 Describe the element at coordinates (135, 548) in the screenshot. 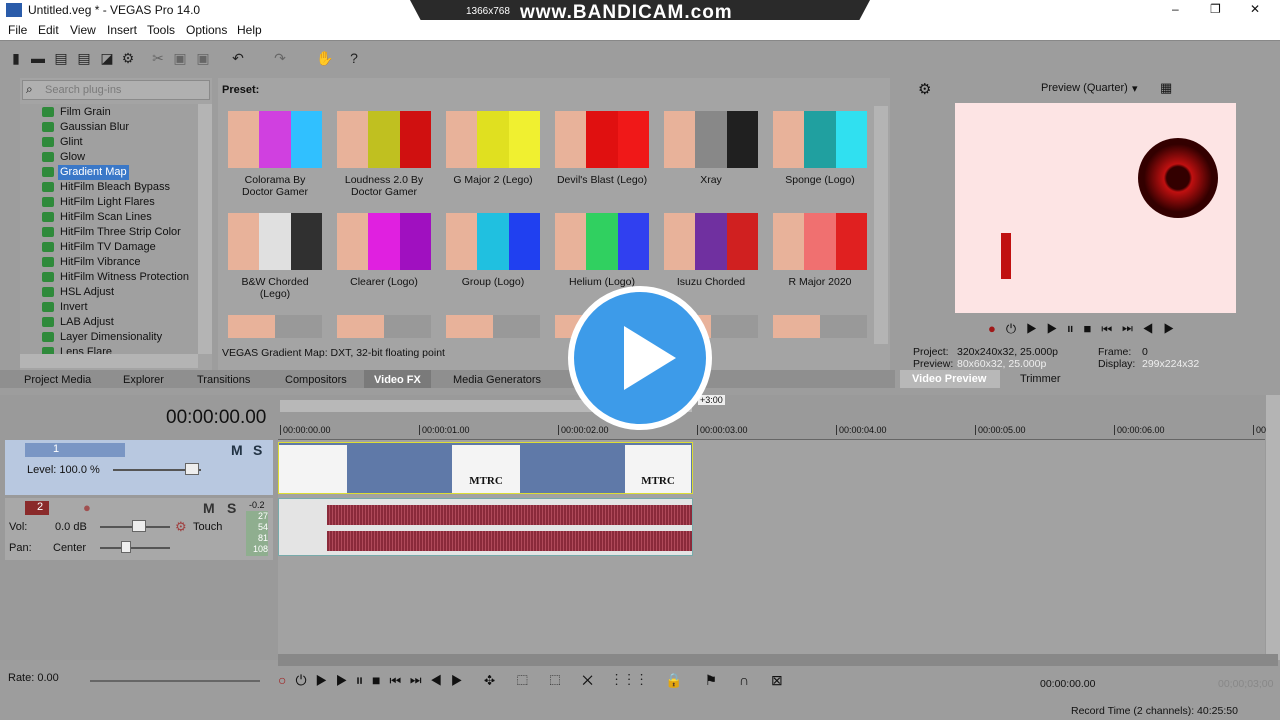

I see `pan-slider` at that location.